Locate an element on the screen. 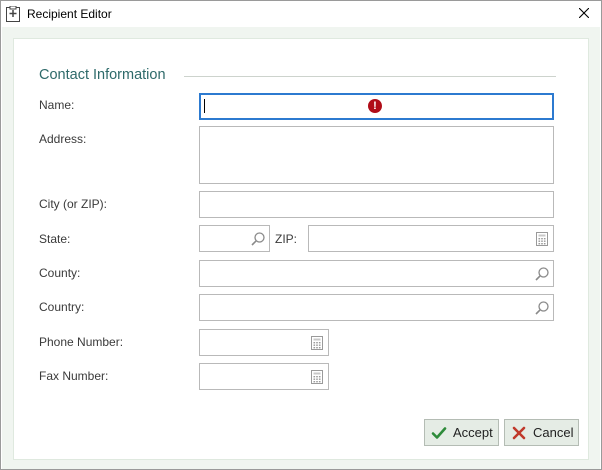 The width and height of the screenshot is (602, 470). state-label: State: is located at coordinates (55, 239).